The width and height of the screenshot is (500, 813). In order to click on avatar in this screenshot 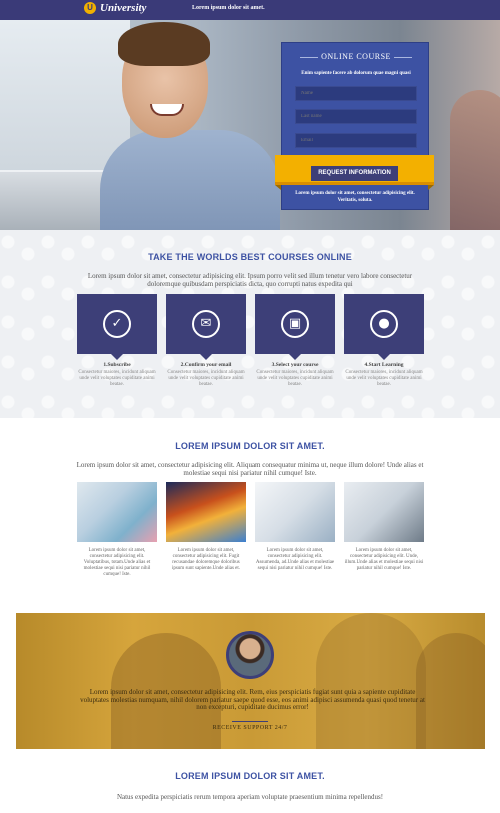, I will do `click(250, 655)`.